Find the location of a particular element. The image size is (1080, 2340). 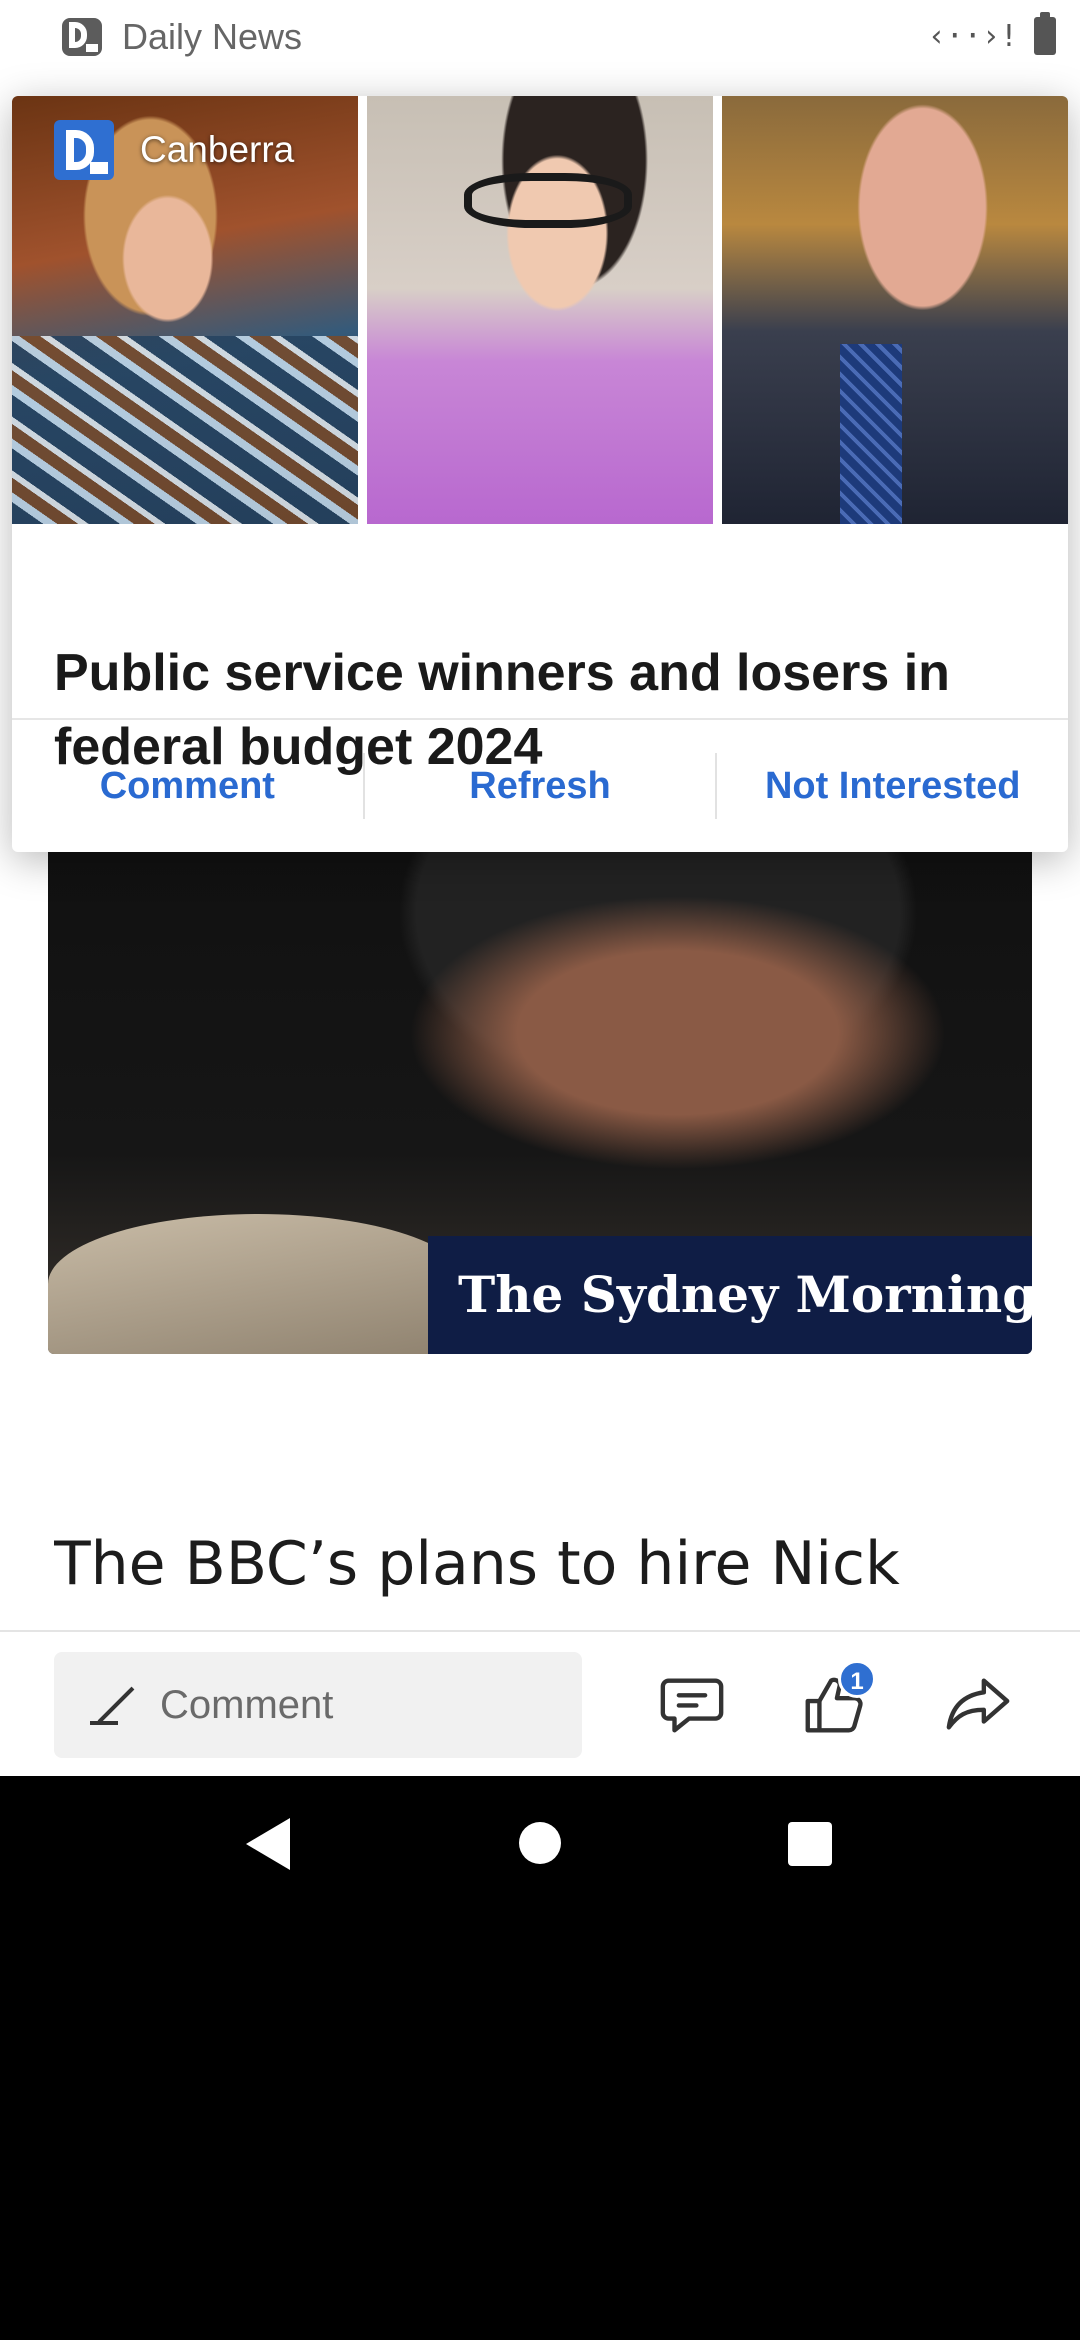

back-icon is located at coordinates (268, 1844).